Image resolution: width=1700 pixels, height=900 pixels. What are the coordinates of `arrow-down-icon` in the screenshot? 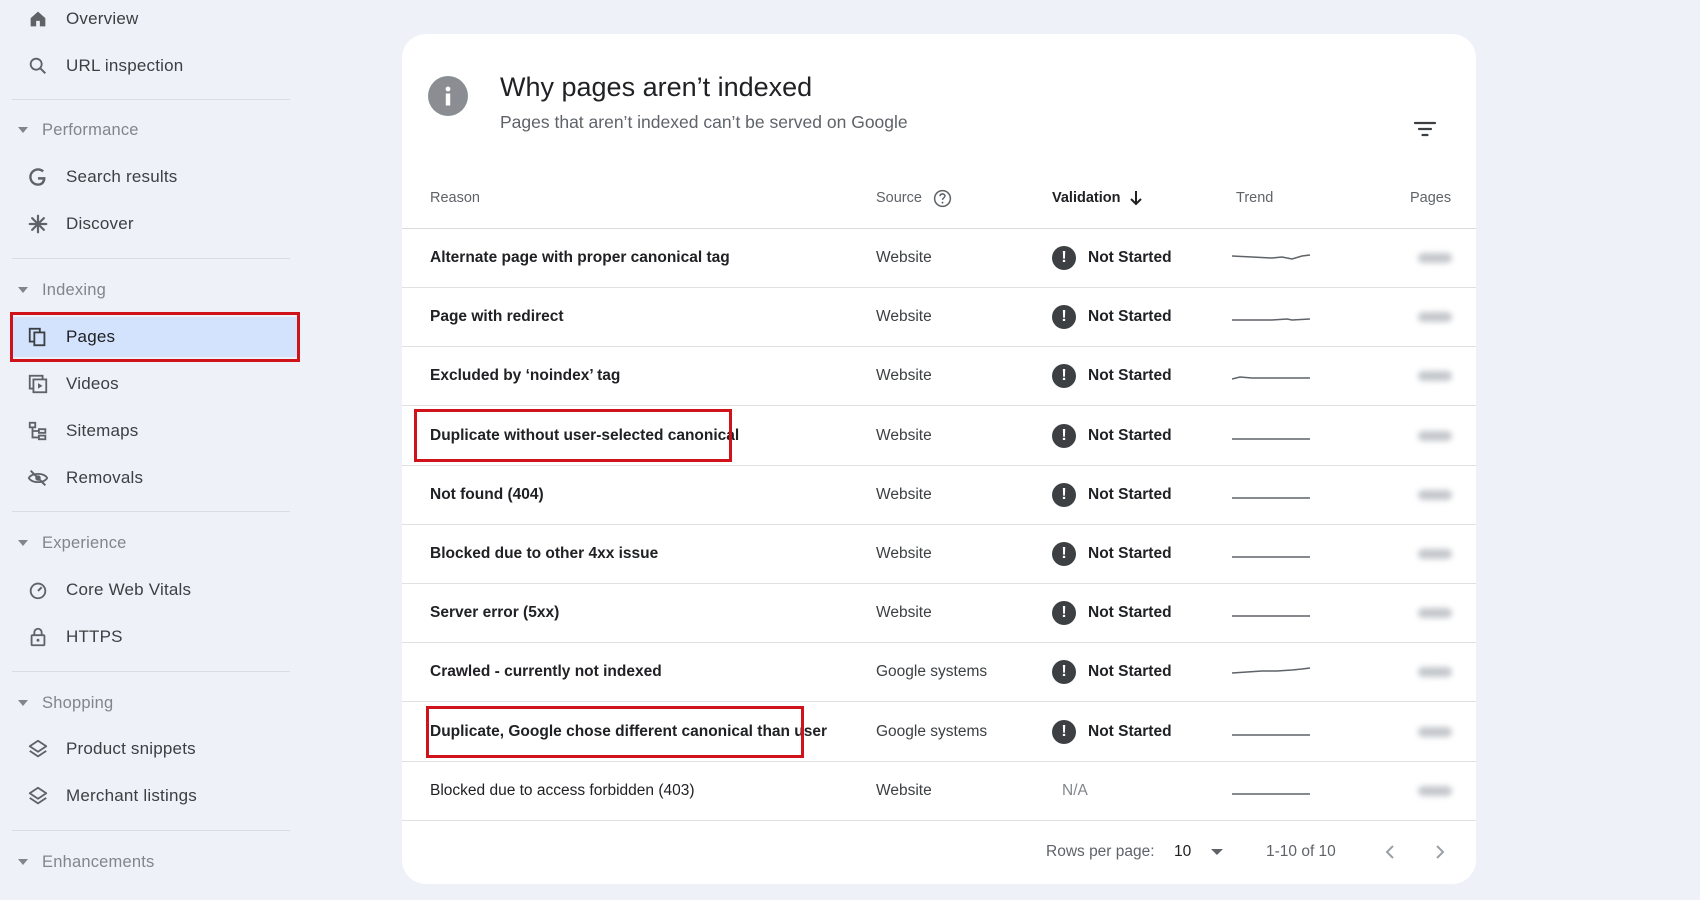 It's located at (1136, 198).